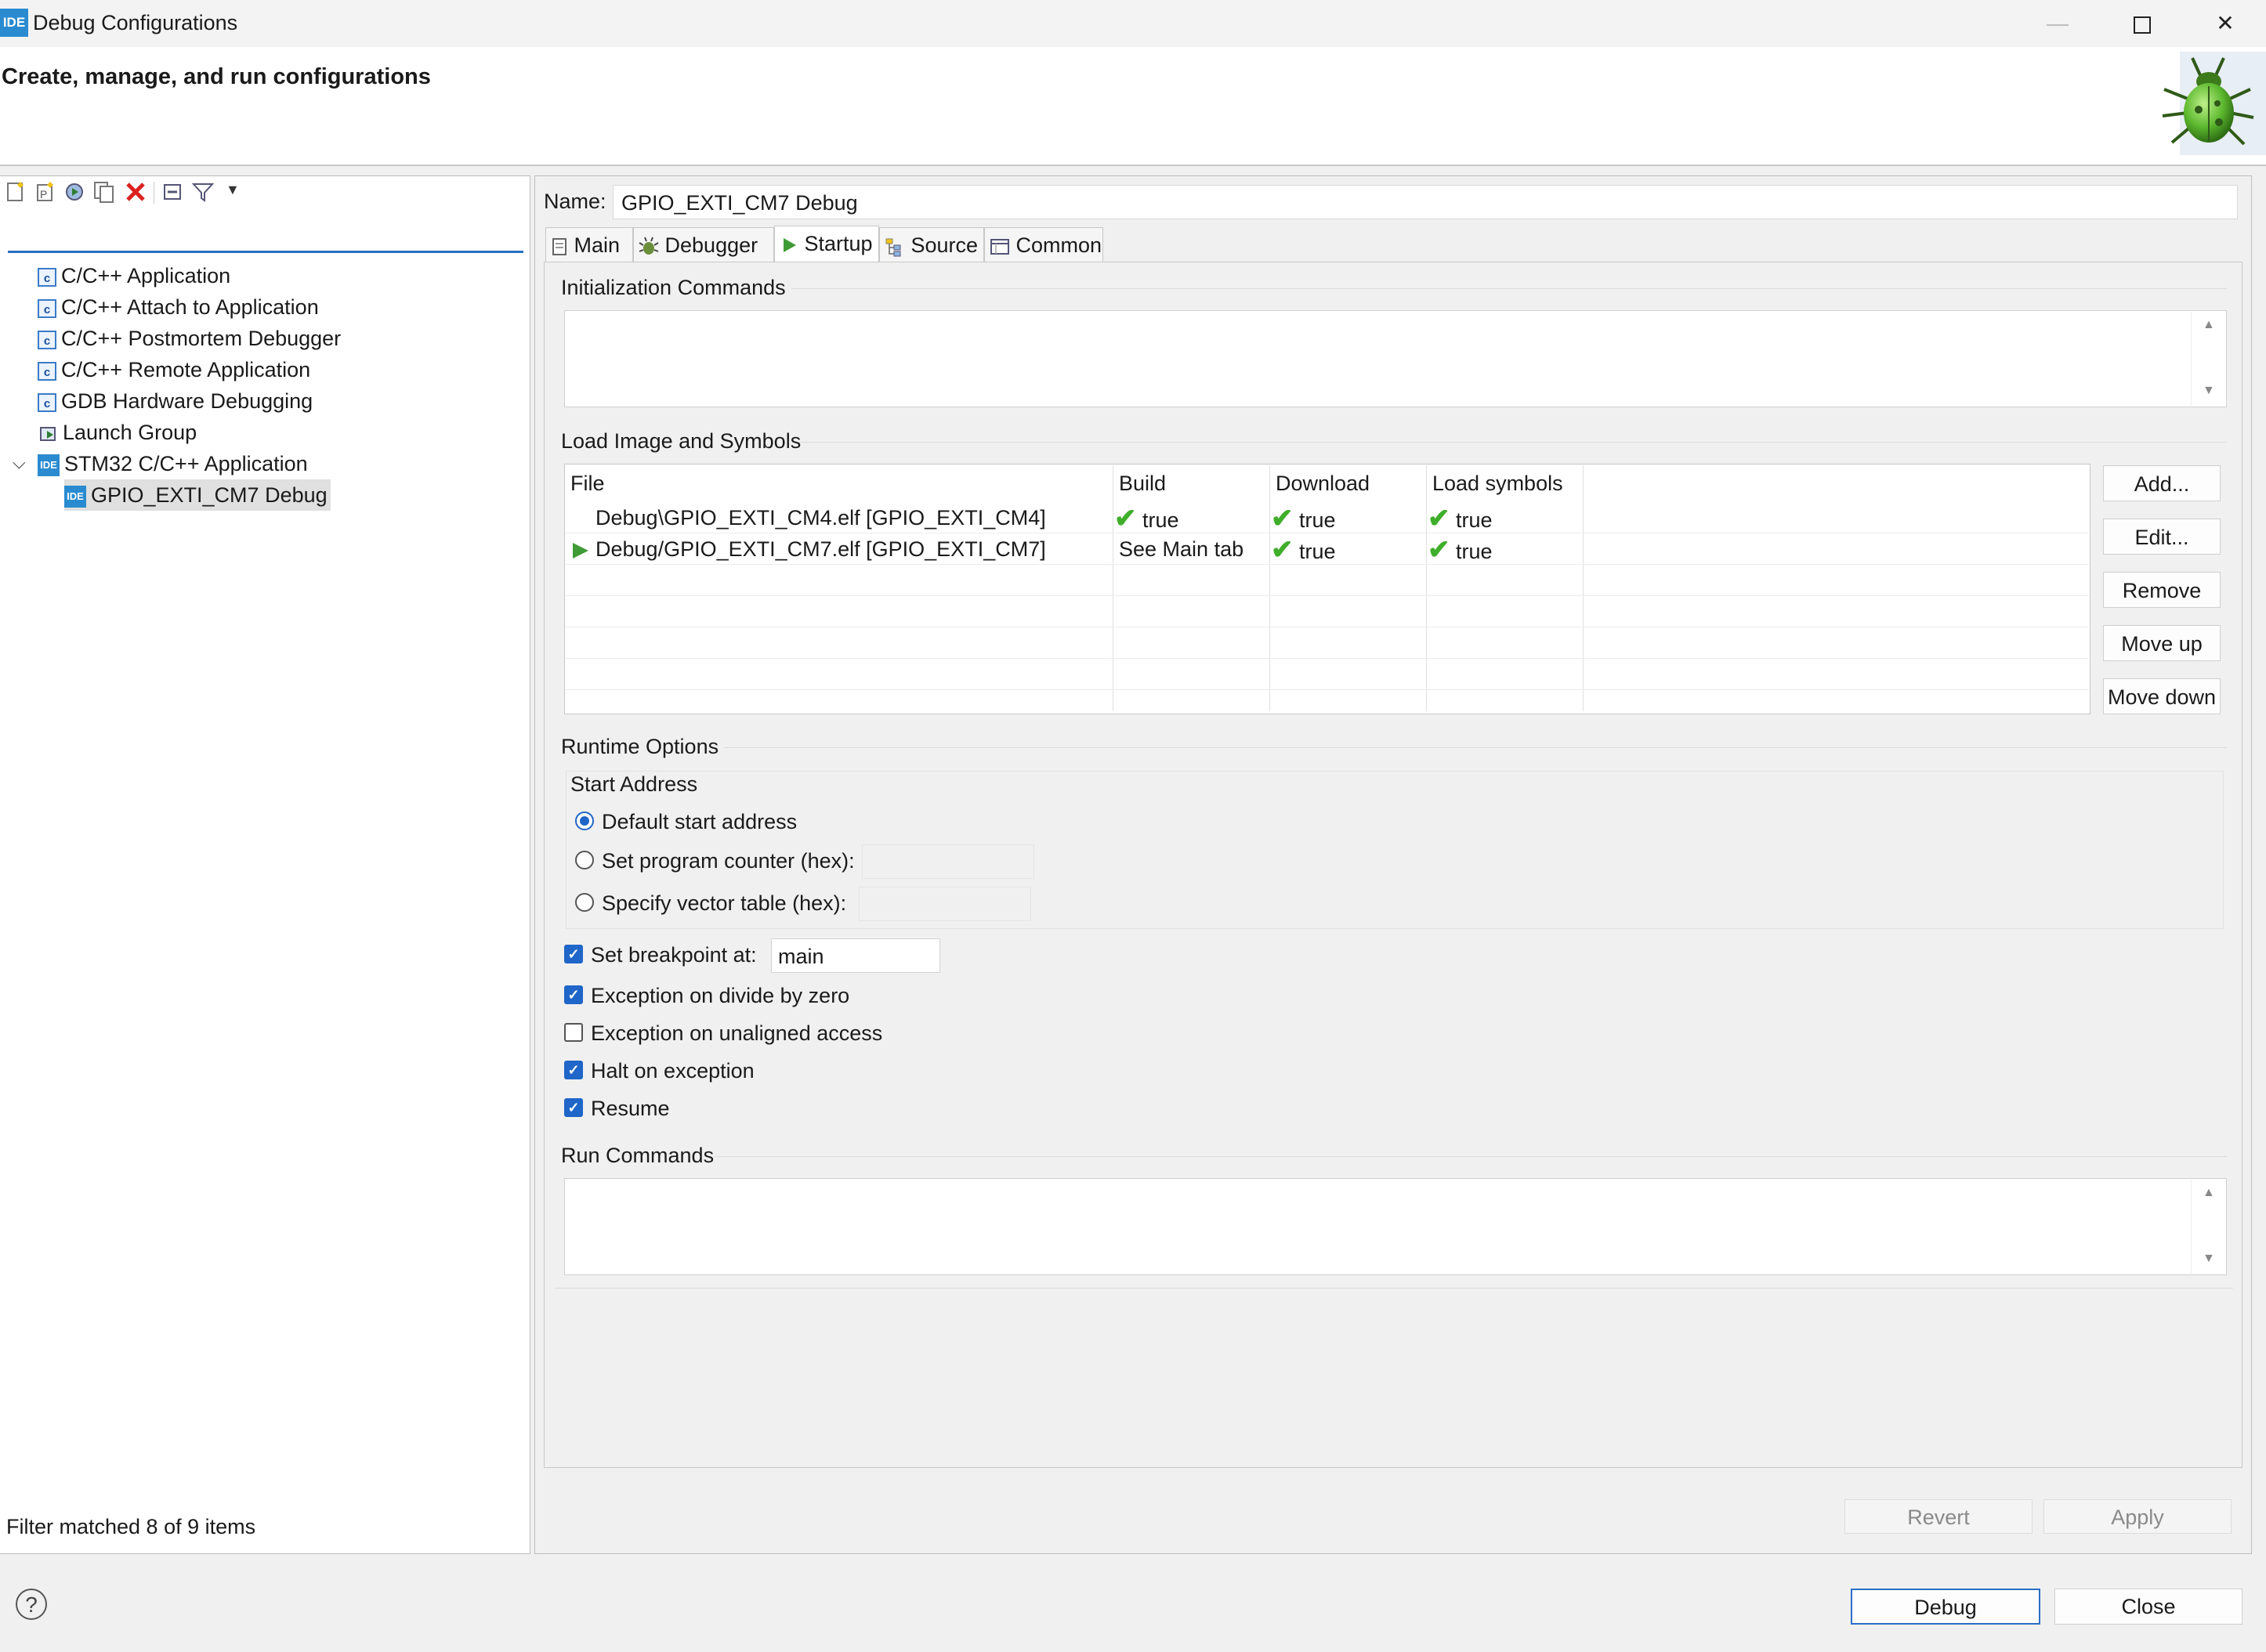 The width and height of the screenshot is (2266, 1652). What do you see at coordinates (203, 192) in the screenshot?
I see `filter-icon` at bounding box center [203, 192].